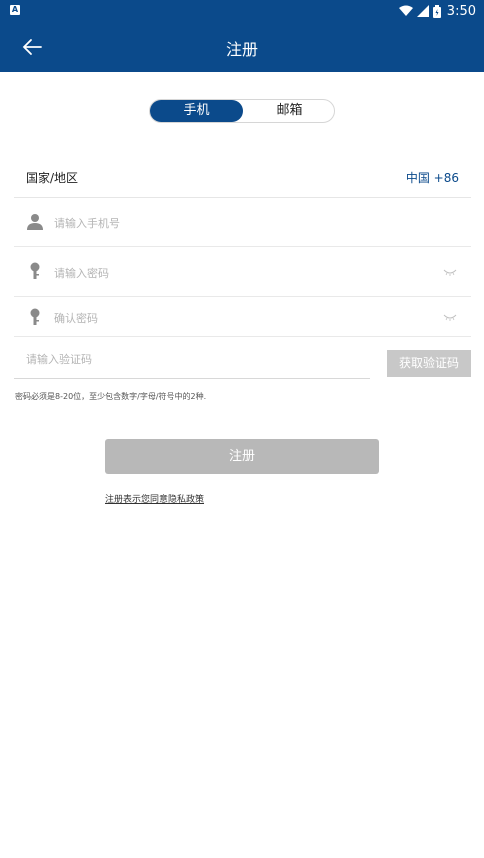  Describe the element at coordinates (242, 456) in the screenshot. I see `register-button: 注册` at that location.